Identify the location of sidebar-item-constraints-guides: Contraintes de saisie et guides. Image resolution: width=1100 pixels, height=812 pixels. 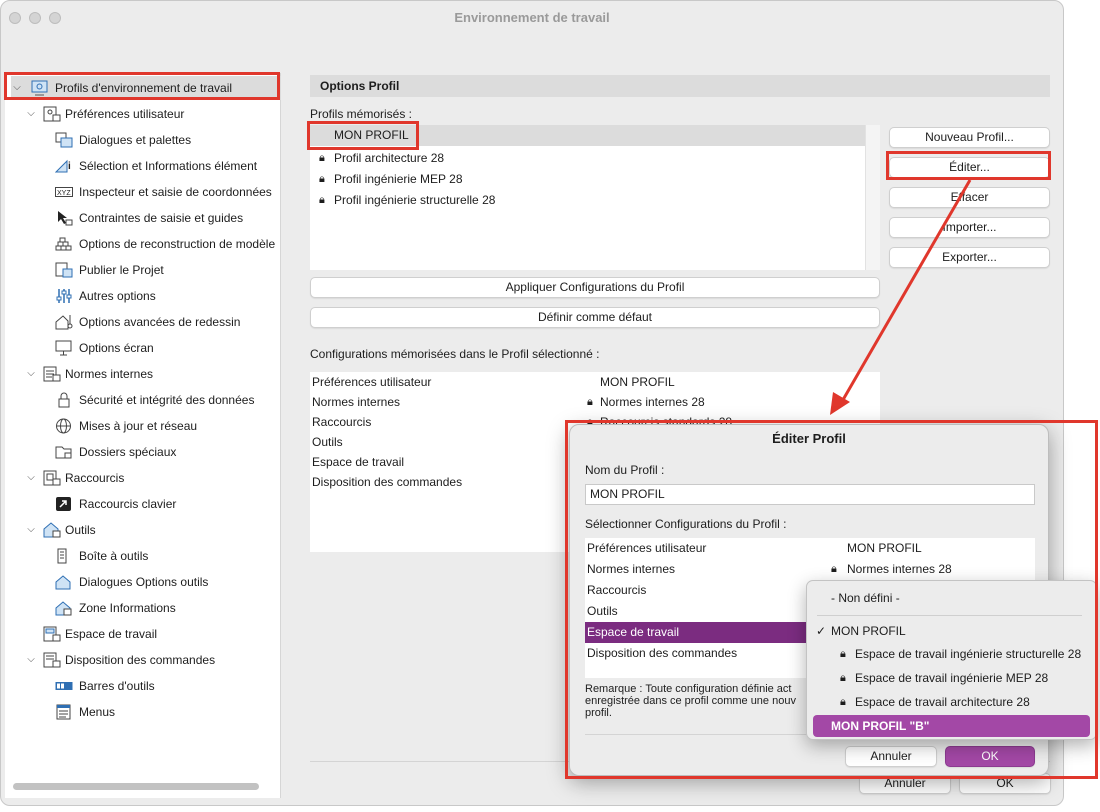
(165, 218).